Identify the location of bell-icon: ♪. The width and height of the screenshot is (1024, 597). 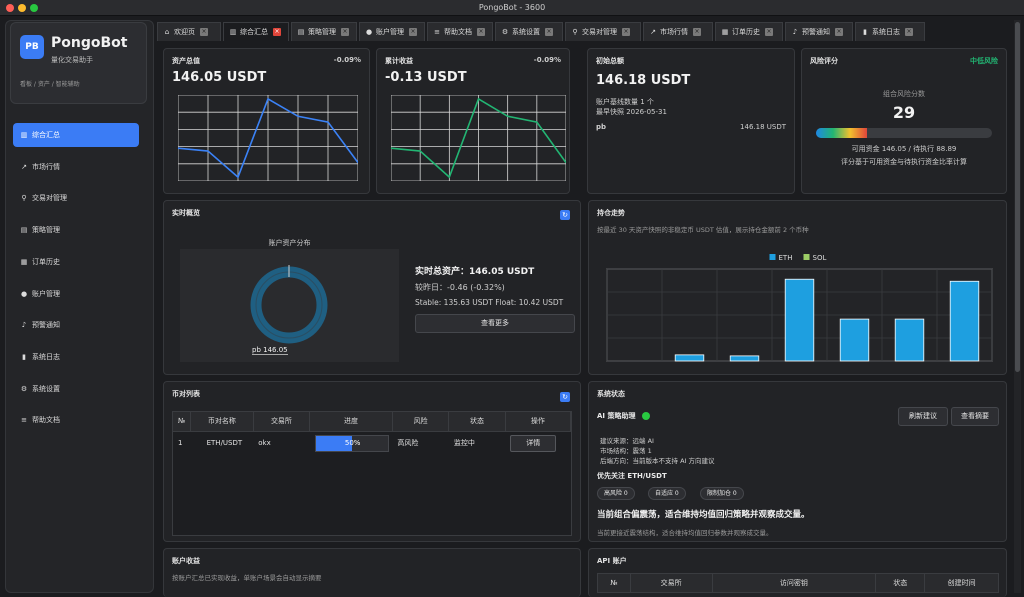
(24, 325).